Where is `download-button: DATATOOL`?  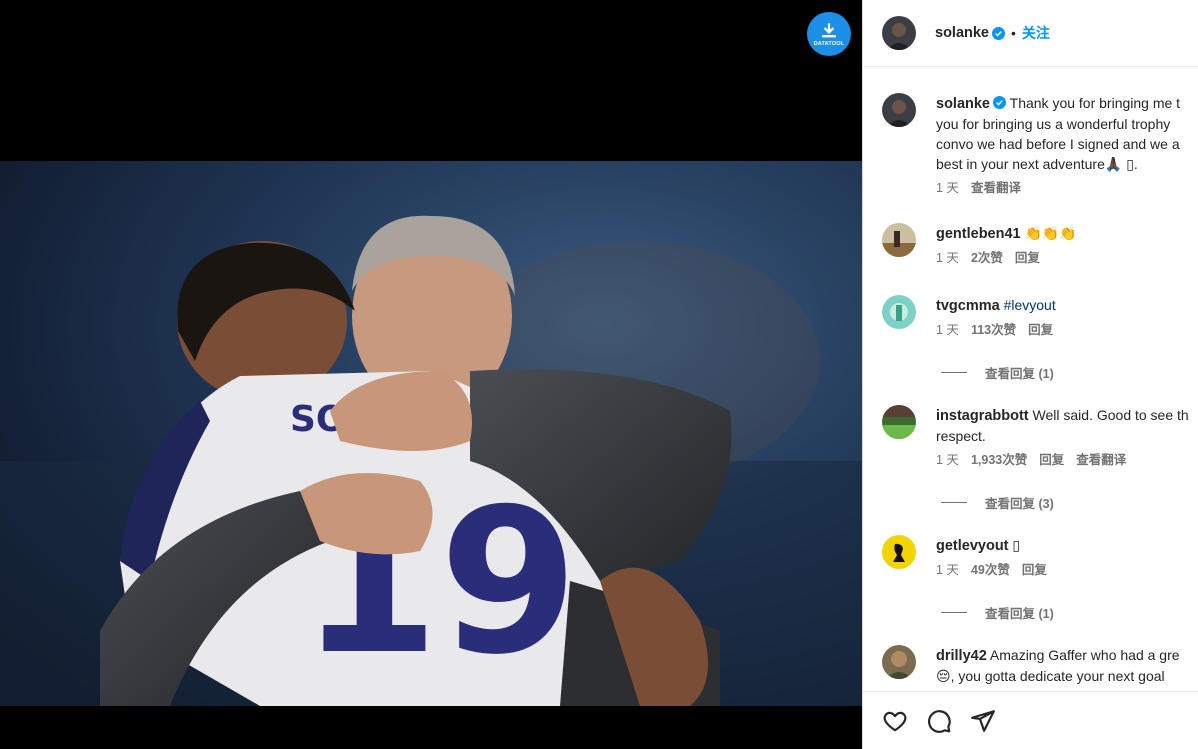
download-button: DATATOOL is located at coordinates (829, 34).